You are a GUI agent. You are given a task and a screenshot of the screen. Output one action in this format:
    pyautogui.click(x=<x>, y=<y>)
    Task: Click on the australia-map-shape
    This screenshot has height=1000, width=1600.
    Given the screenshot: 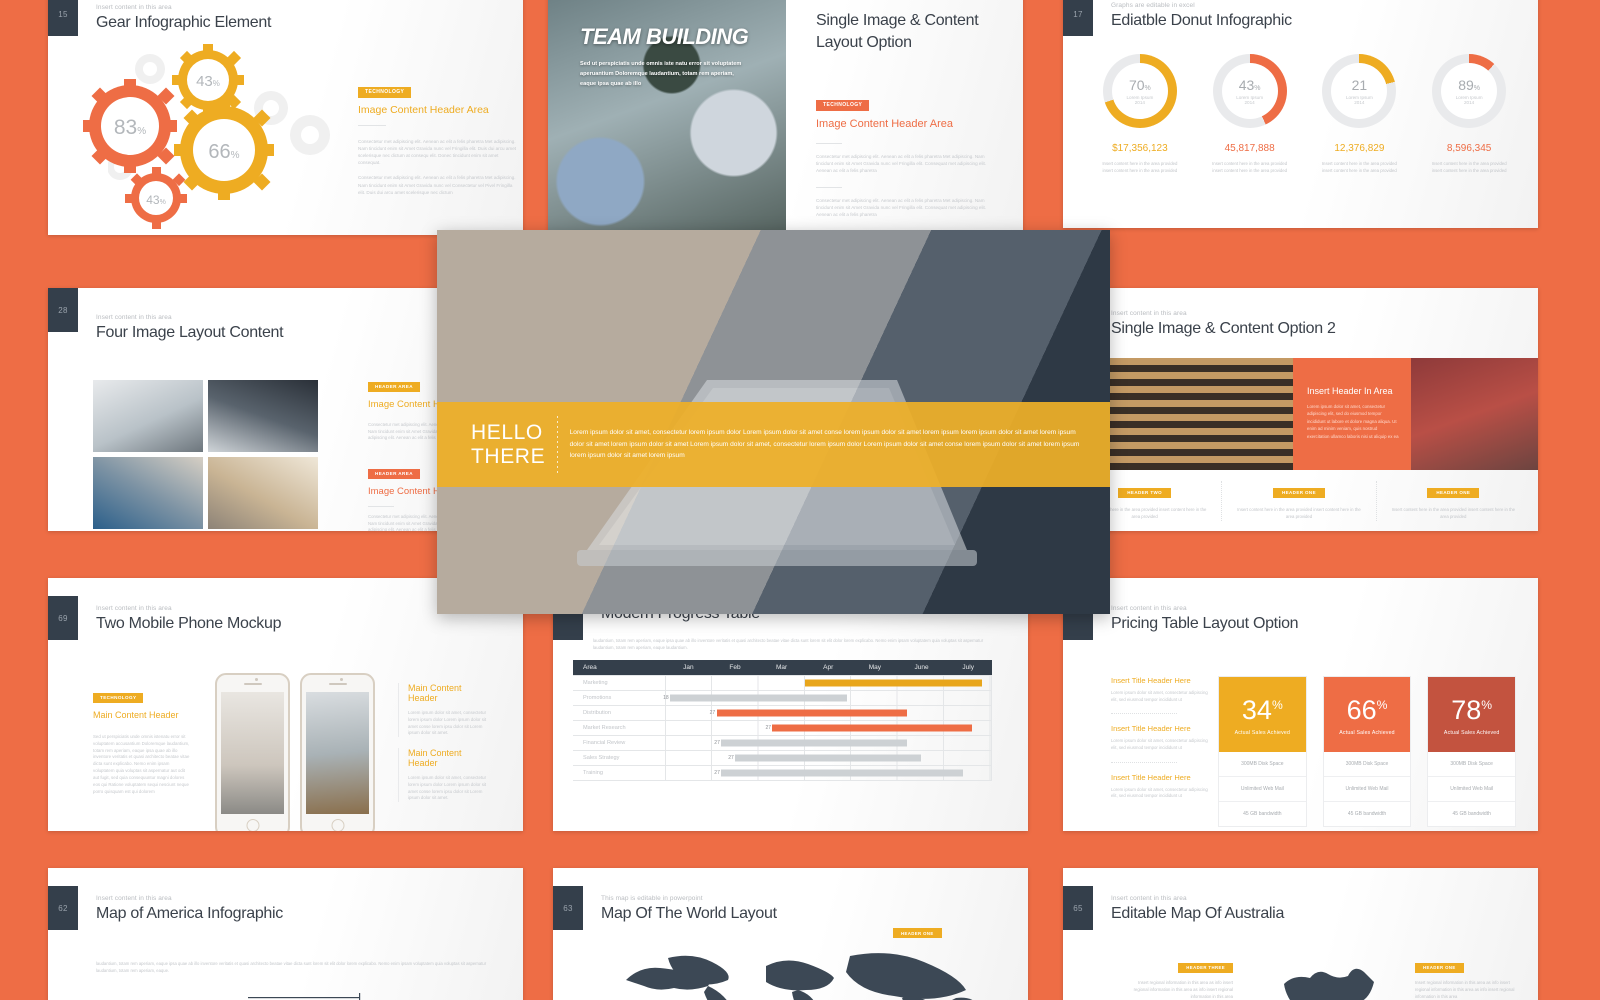 What is the action you would take?
    pyautogui.click(x=1329, y=984)
    